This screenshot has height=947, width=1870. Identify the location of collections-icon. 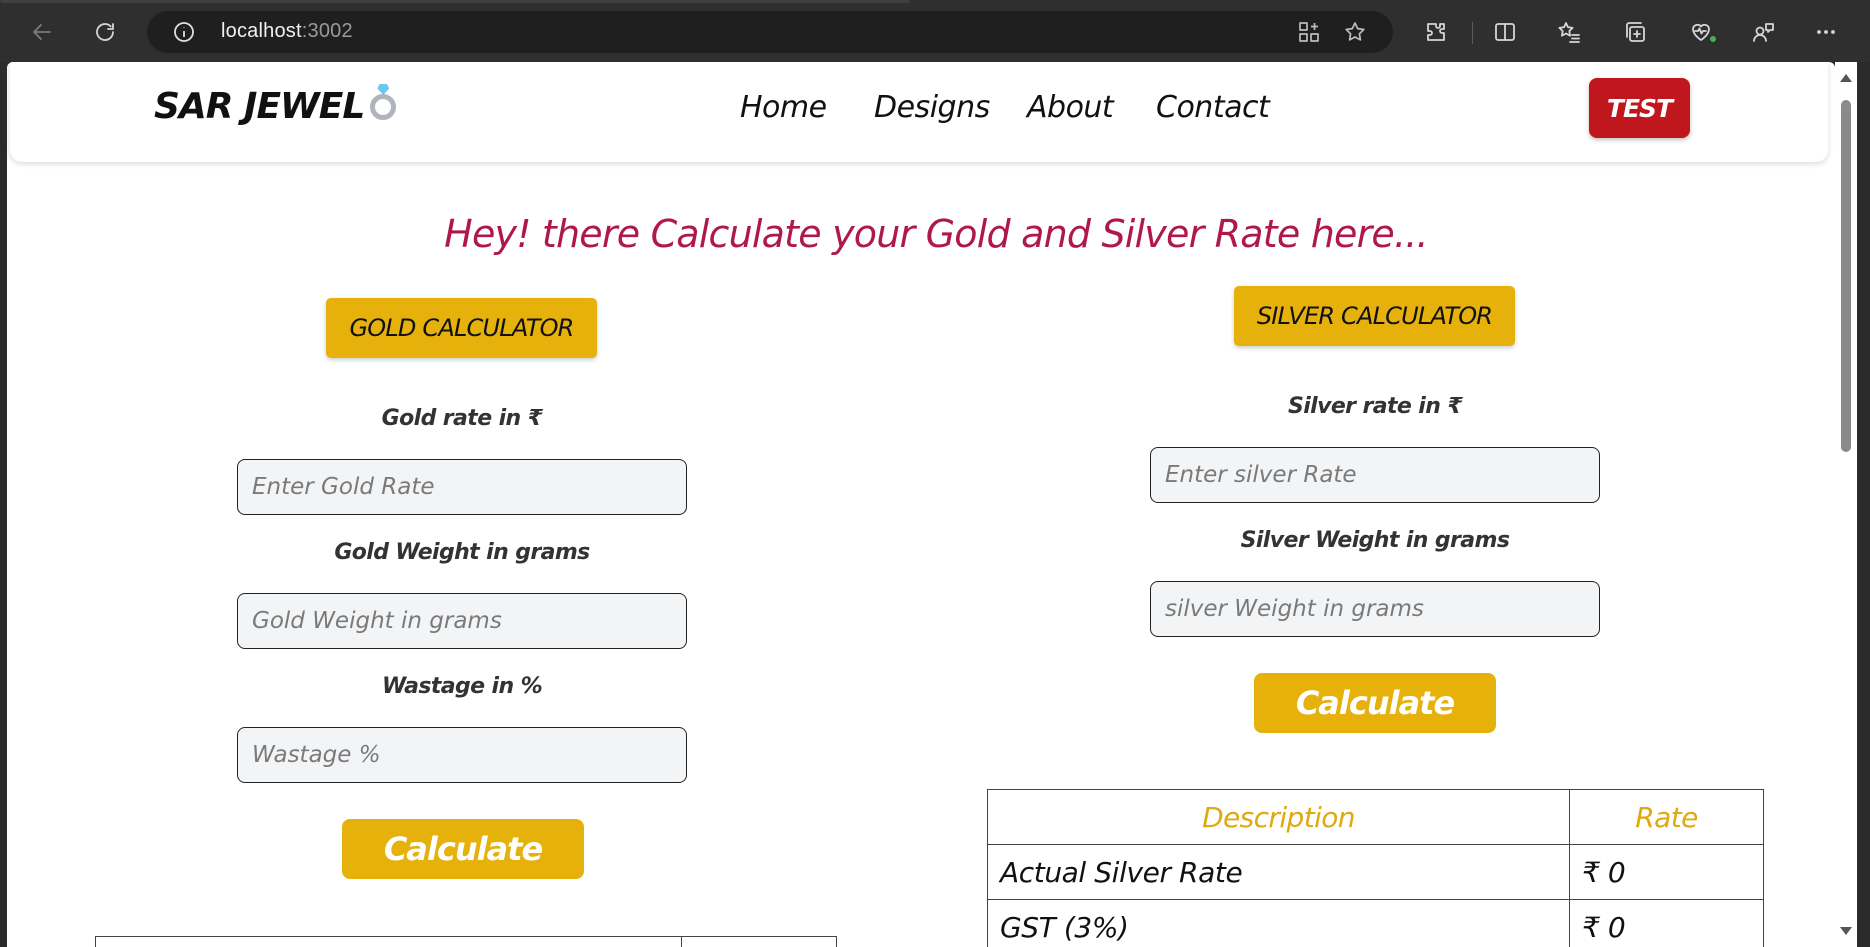
(1635, 32).